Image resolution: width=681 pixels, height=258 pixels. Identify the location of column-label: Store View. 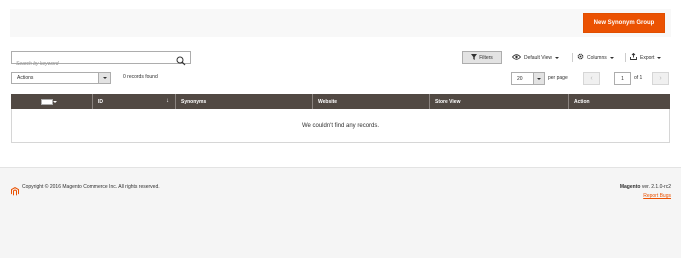
(448, 101).